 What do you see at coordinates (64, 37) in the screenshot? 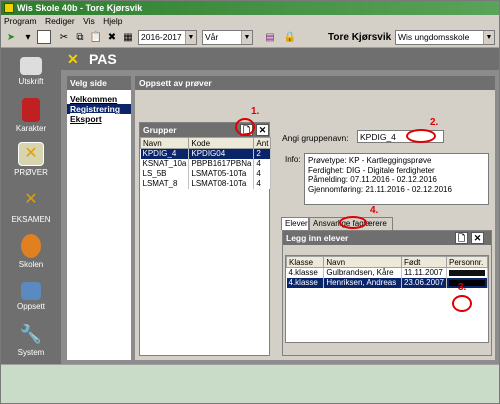
I see `cut-icon: ✂` at bounding box center [64, 37].